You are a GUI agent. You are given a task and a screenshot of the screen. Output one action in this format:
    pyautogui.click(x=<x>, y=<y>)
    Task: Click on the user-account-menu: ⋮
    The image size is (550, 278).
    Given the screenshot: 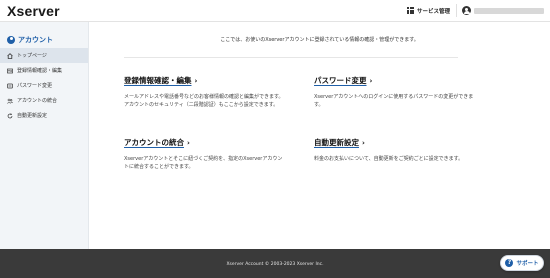 What is the action you would take?
    pyautogui.click(x=506, y=10)
    